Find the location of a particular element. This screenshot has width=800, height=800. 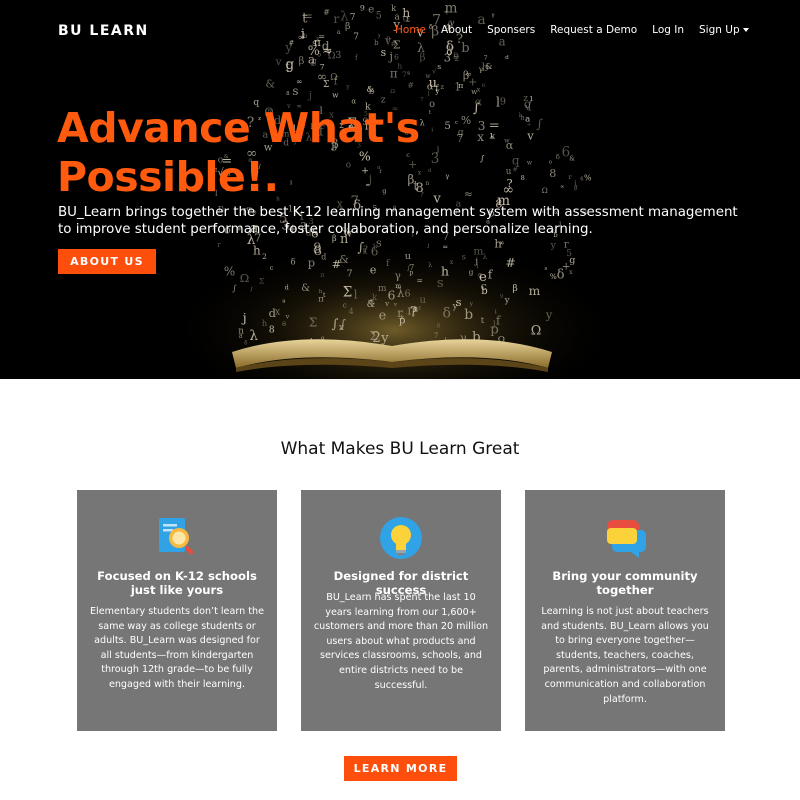

hero-decorative-glyph: p is located at coordinates (311, 262).